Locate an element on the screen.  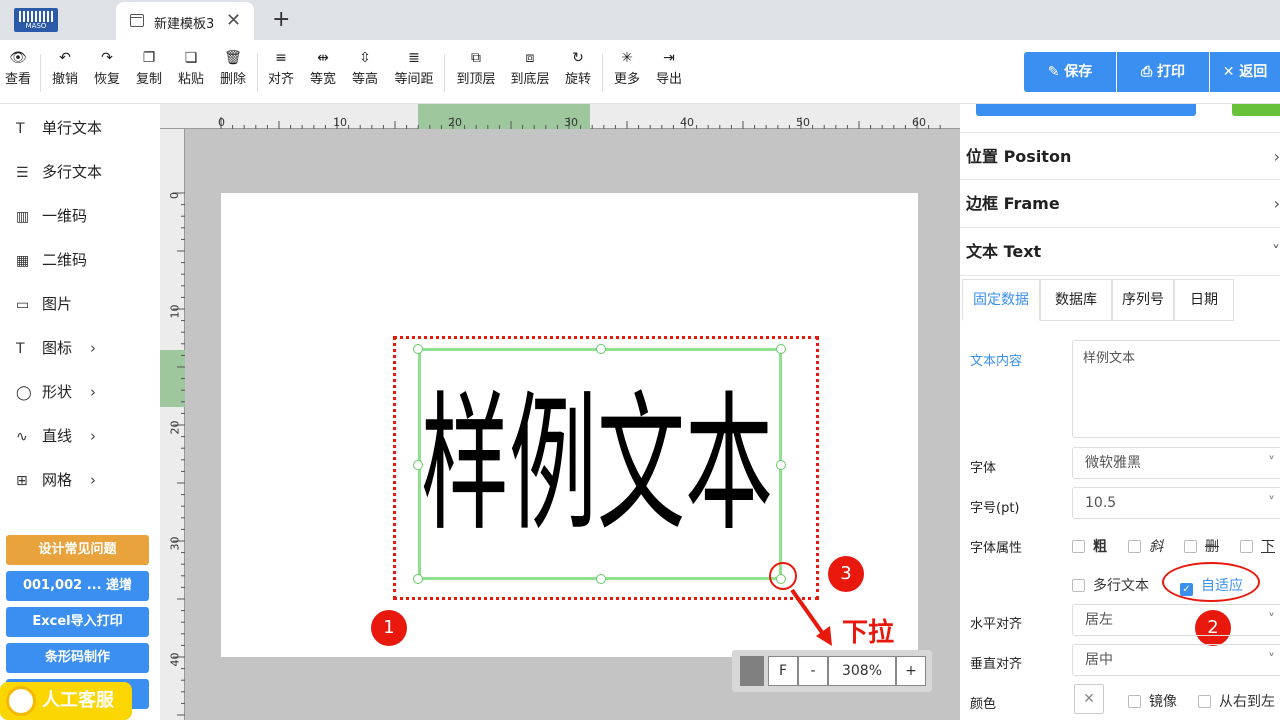
section-text: 文本 Text ˅ is located at coordinates (1120, 252).